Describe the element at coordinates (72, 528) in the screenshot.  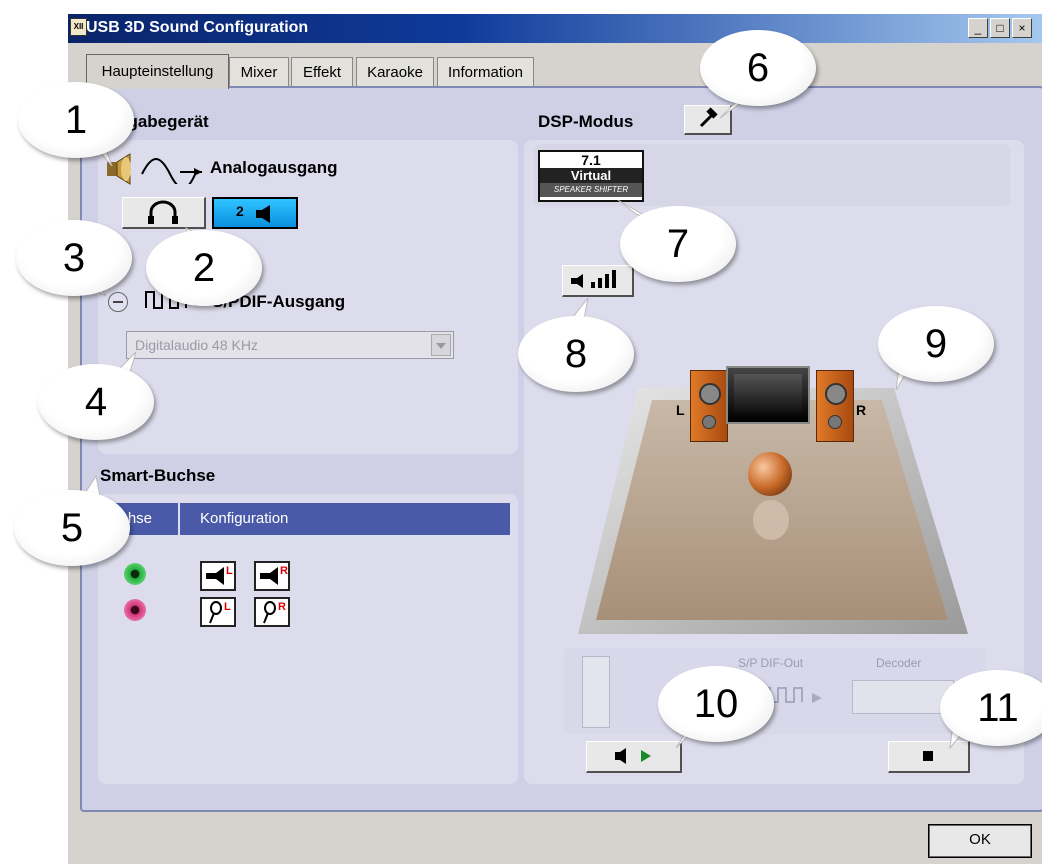
I see `callout-5: 5` at that location.